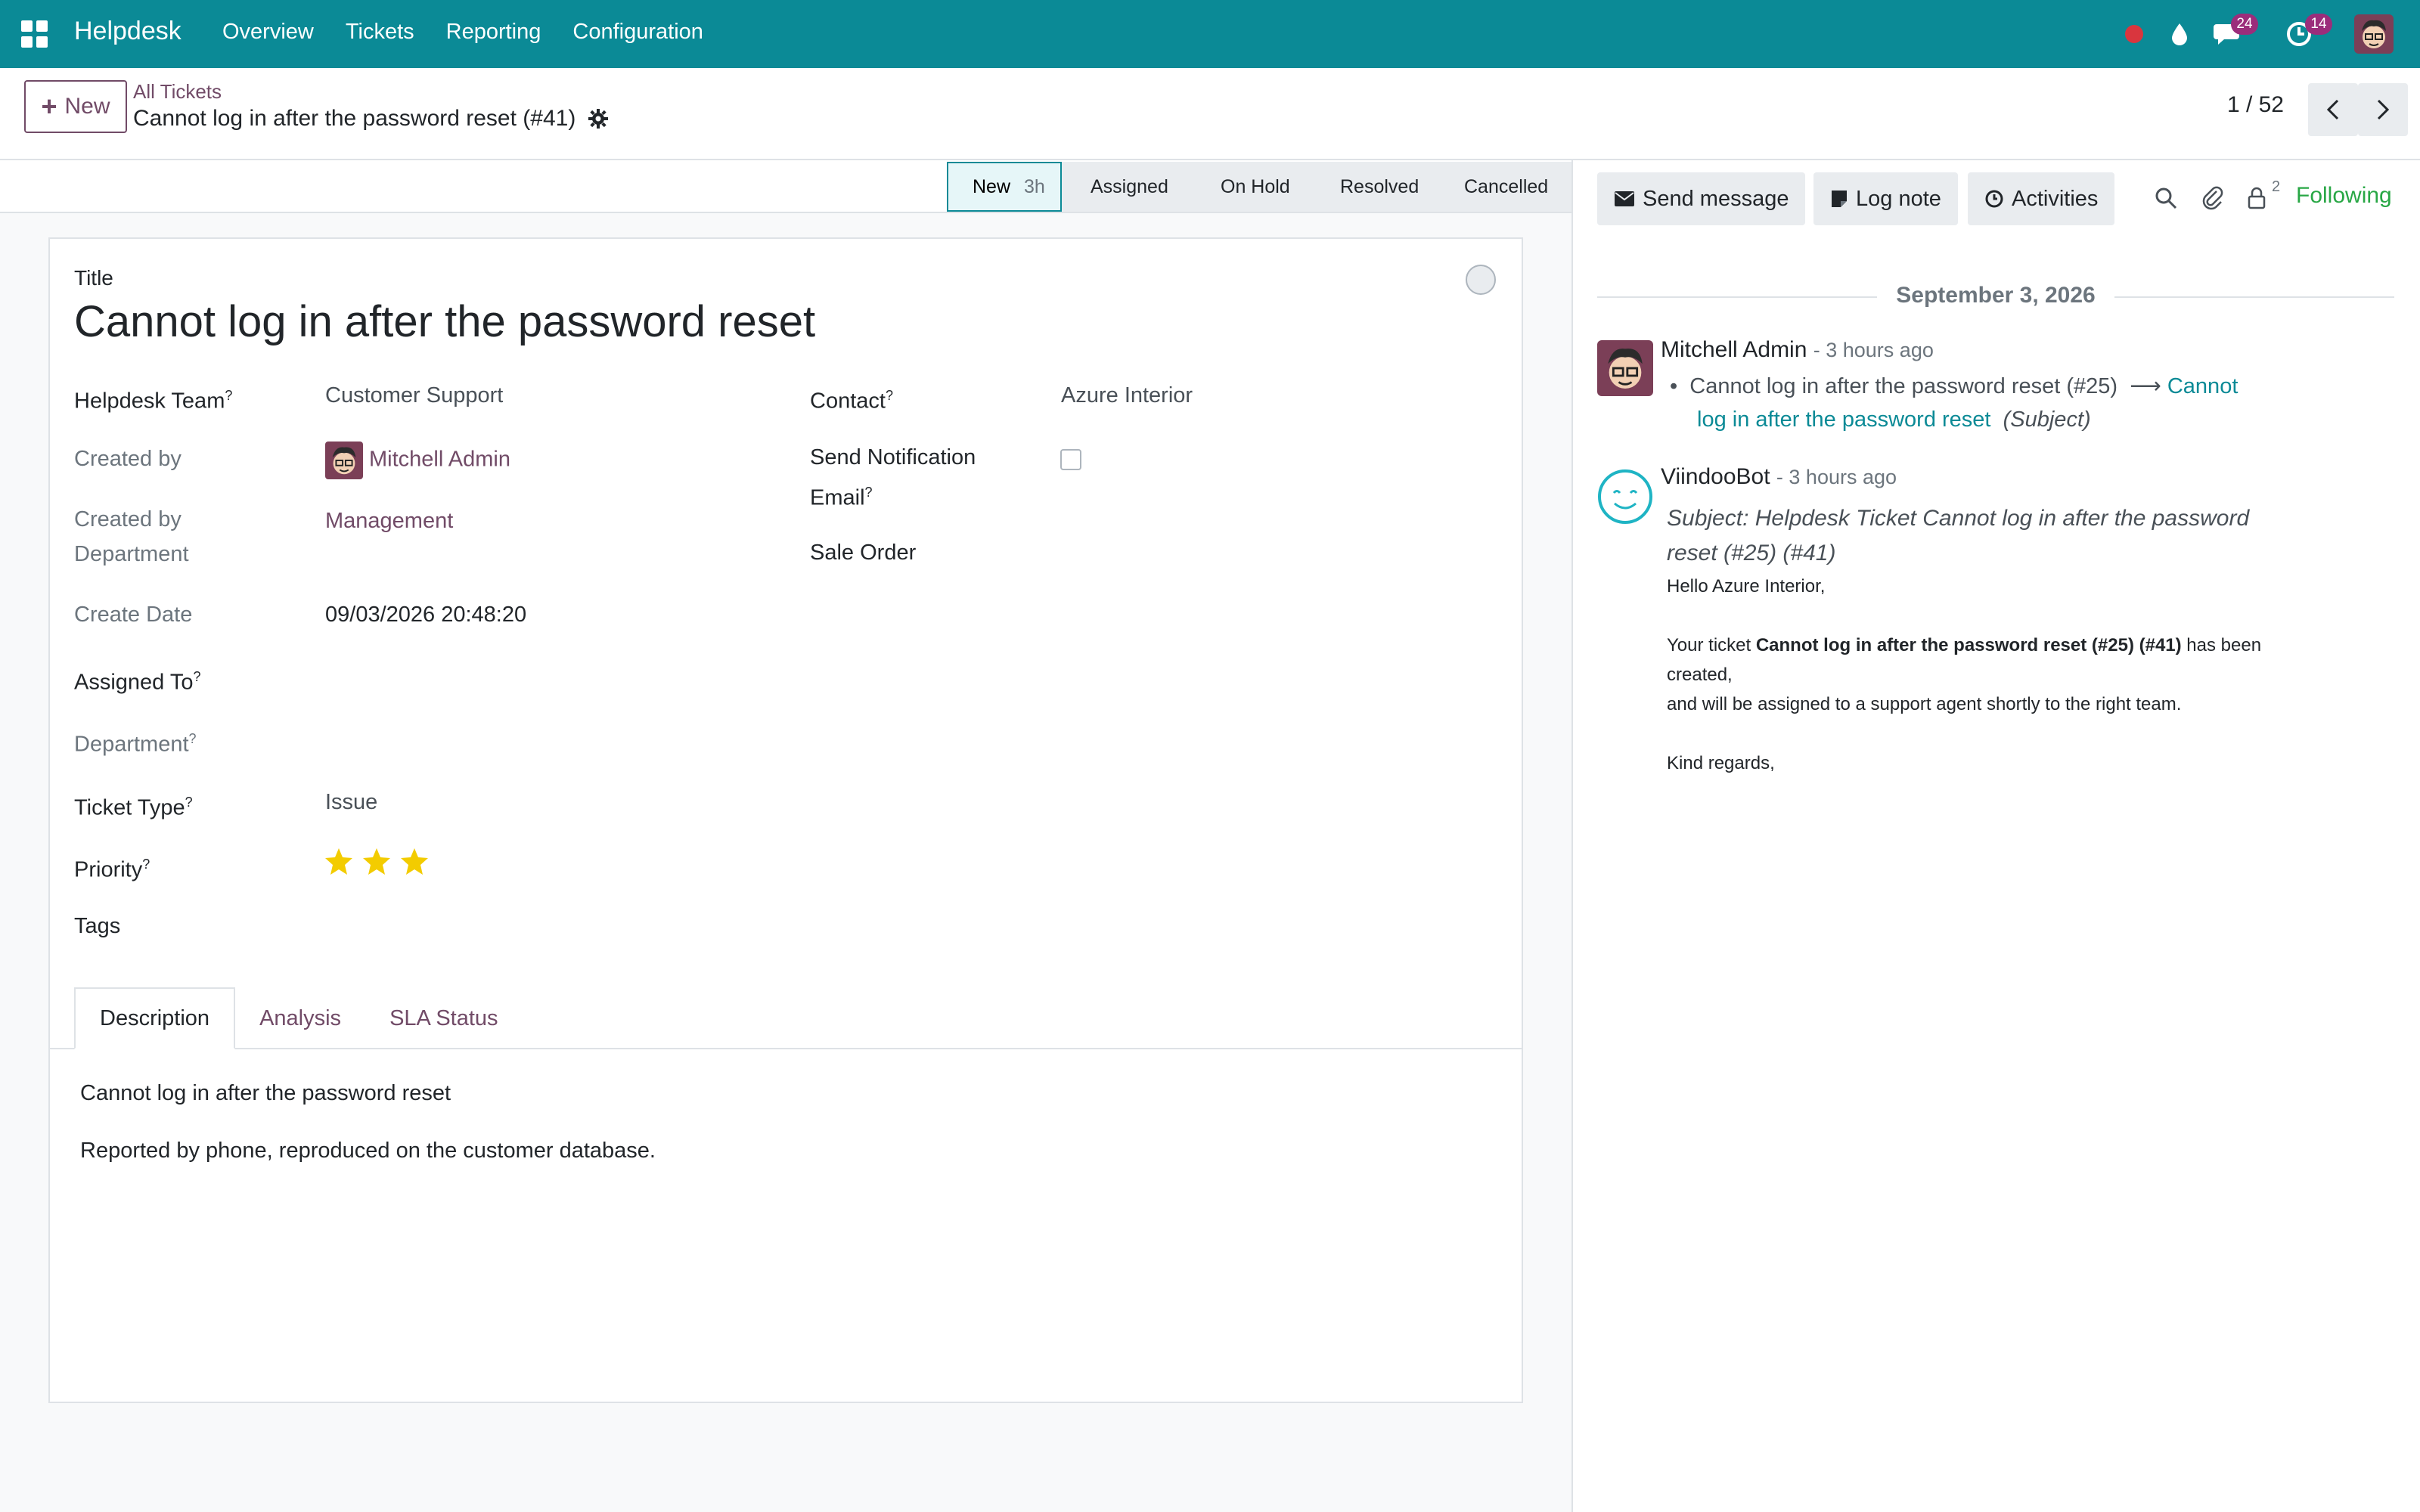  I want to click on department-label: Department?, so click(135, 744).